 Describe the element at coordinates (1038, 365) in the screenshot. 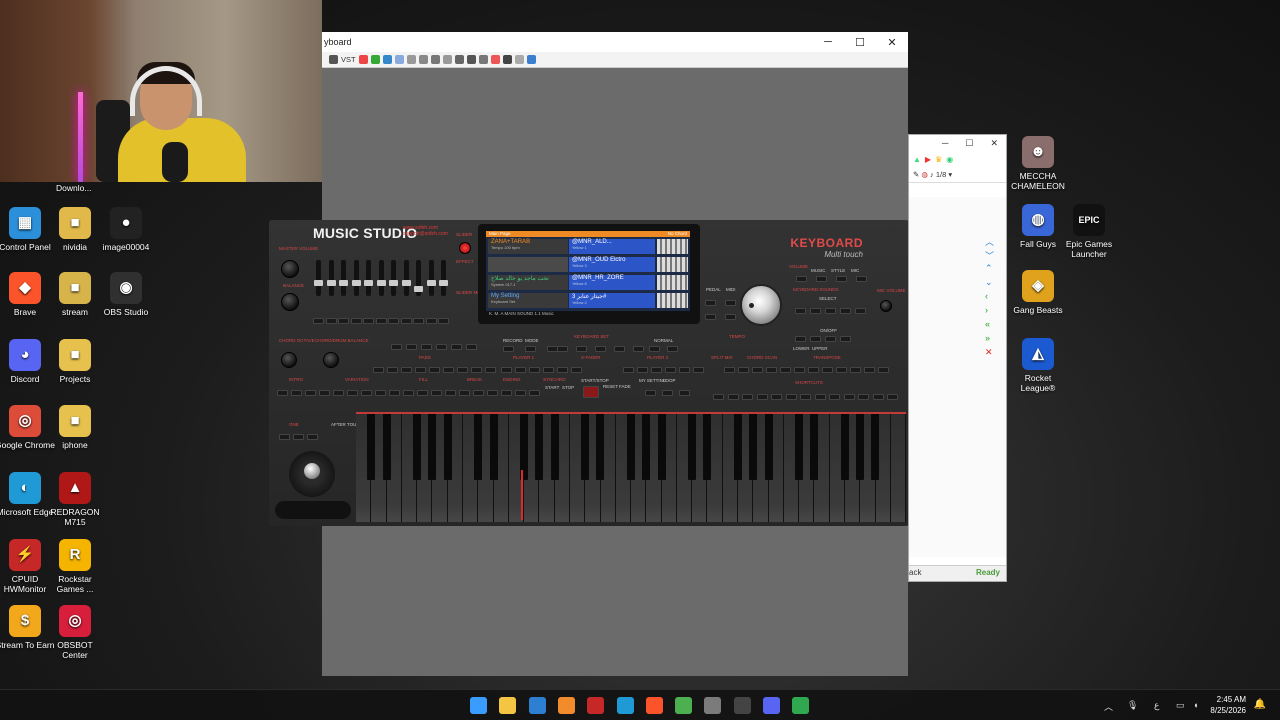

I see `desktop-icon-rocket-league: ◭ Rocket League®` at that location.